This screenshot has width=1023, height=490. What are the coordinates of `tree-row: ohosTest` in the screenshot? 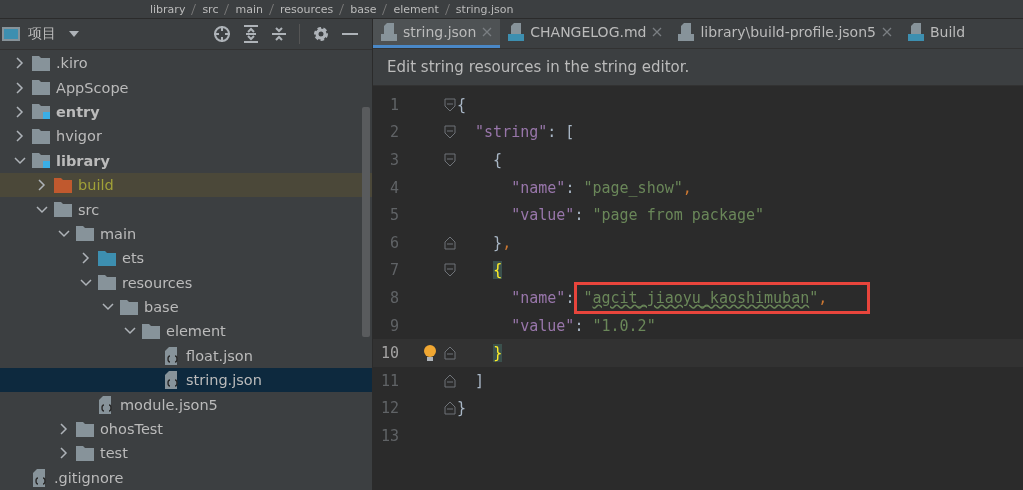 It's located at (186, 429).